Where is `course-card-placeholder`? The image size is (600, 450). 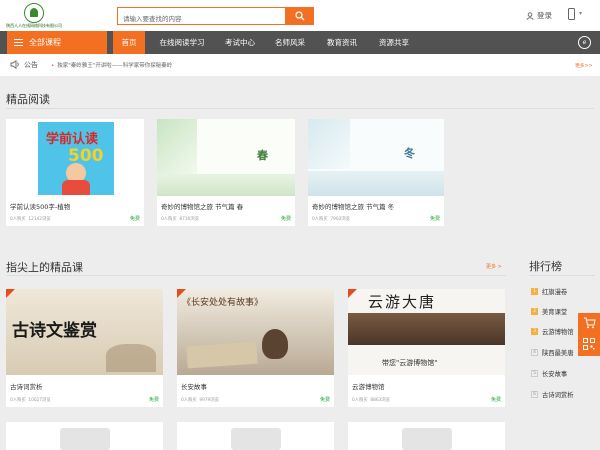 course-card-placeholder is located at coordinates (426, 436).